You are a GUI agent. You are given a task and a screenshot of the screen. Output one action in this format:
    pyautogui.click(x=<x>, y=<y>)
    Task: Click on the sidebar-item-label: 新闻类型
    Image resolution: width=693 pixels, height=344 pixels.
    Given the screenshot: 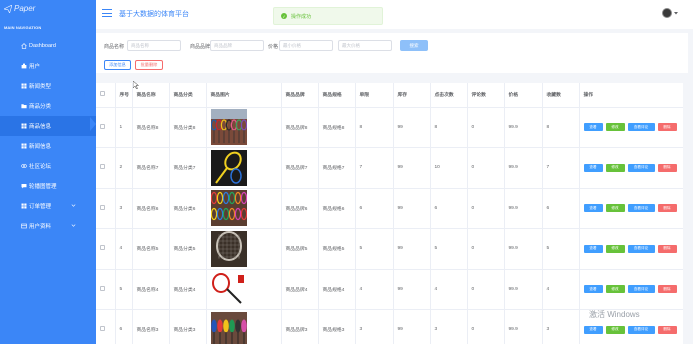 What is the action you would take?
    pyautogui.click(x=40, y=87)
    